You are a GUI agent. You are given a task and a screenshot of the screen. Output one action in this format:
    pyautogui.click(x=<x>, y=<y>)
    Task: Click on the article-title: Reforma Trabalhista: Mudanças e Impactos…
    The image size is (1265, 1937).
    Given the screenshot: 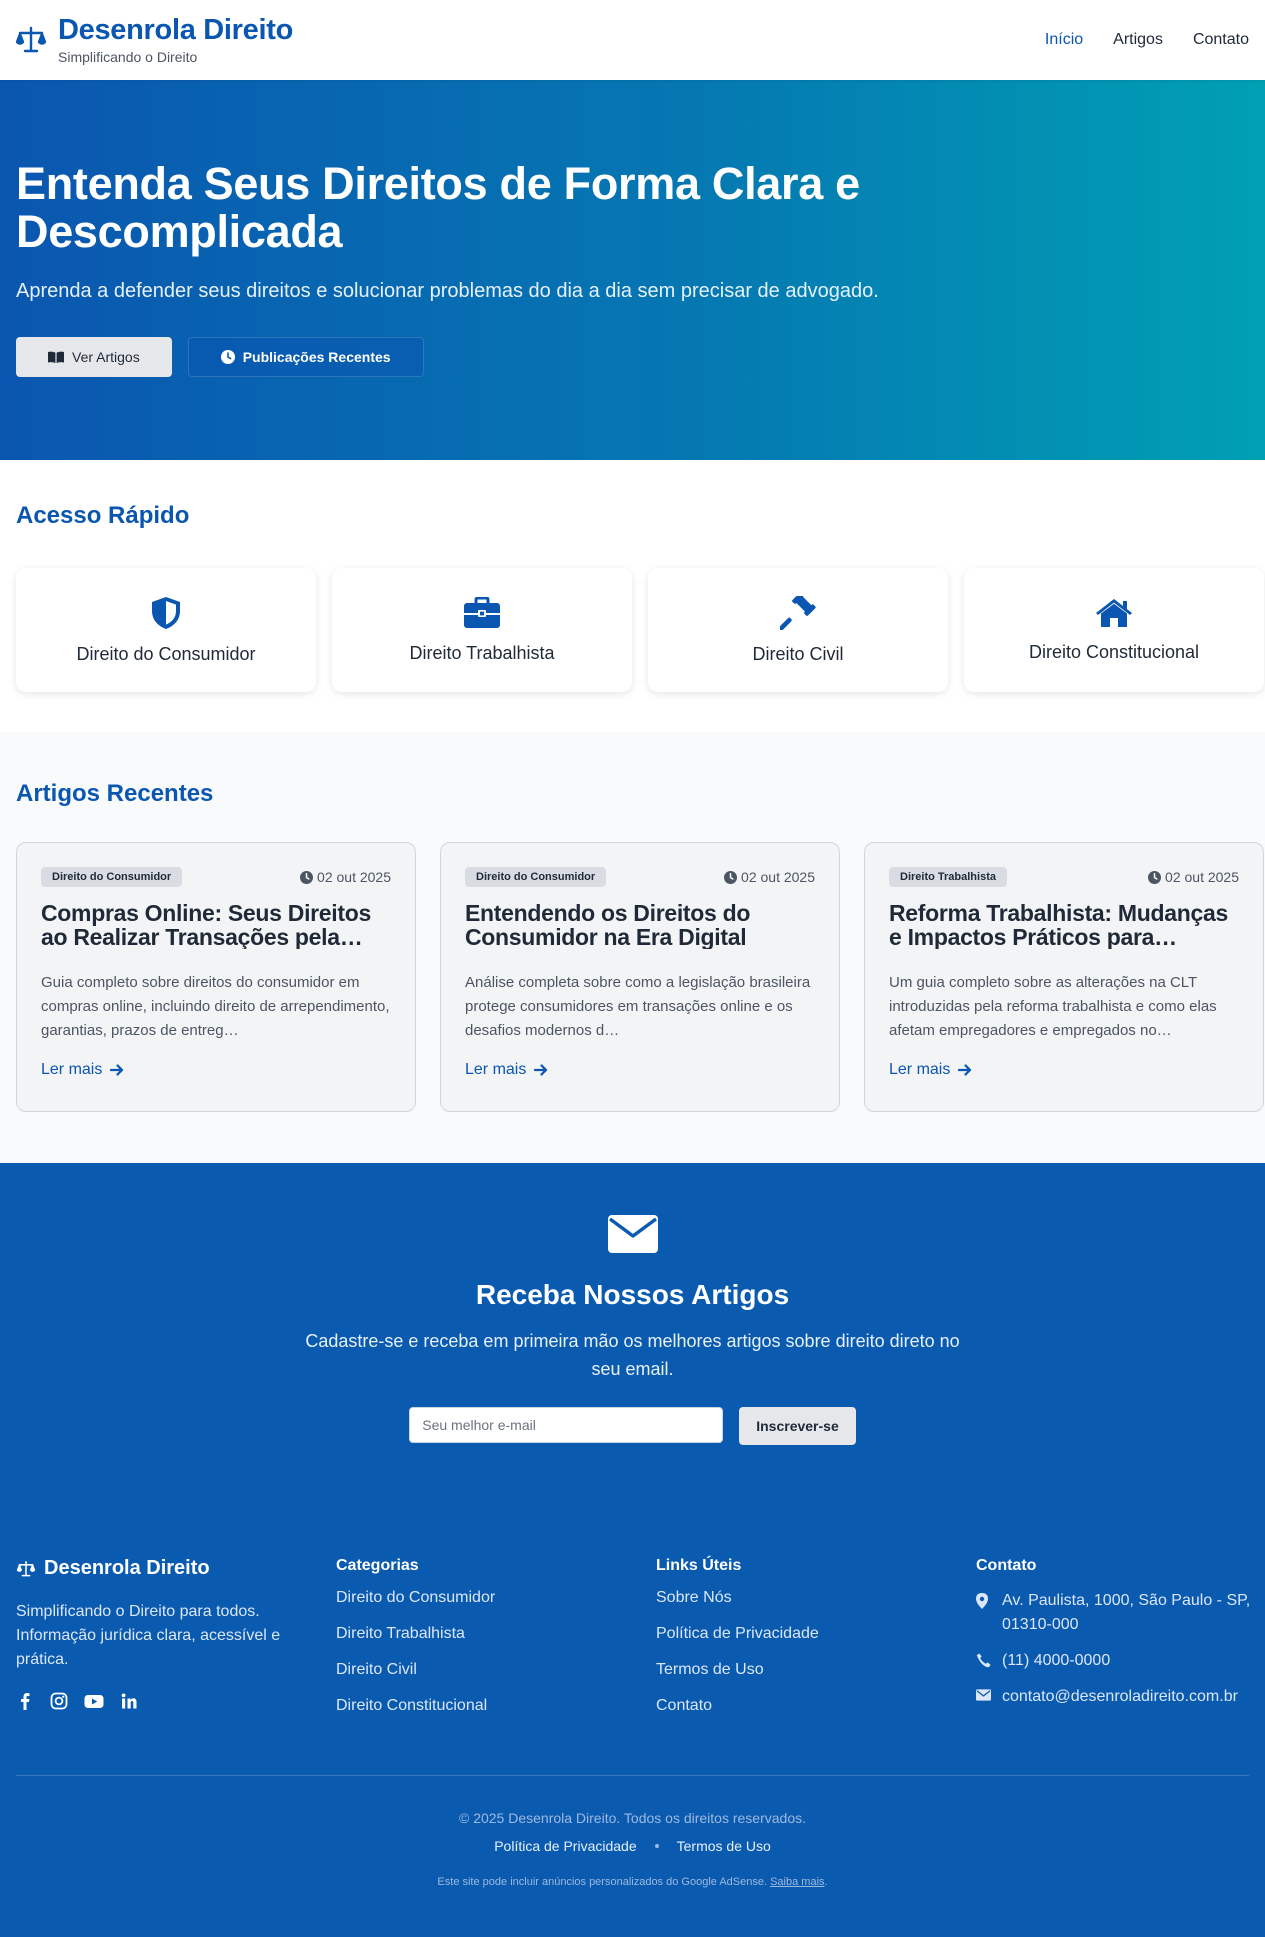 What is the action you would take?
    pyautogui.click(x=1064, y=925)
    